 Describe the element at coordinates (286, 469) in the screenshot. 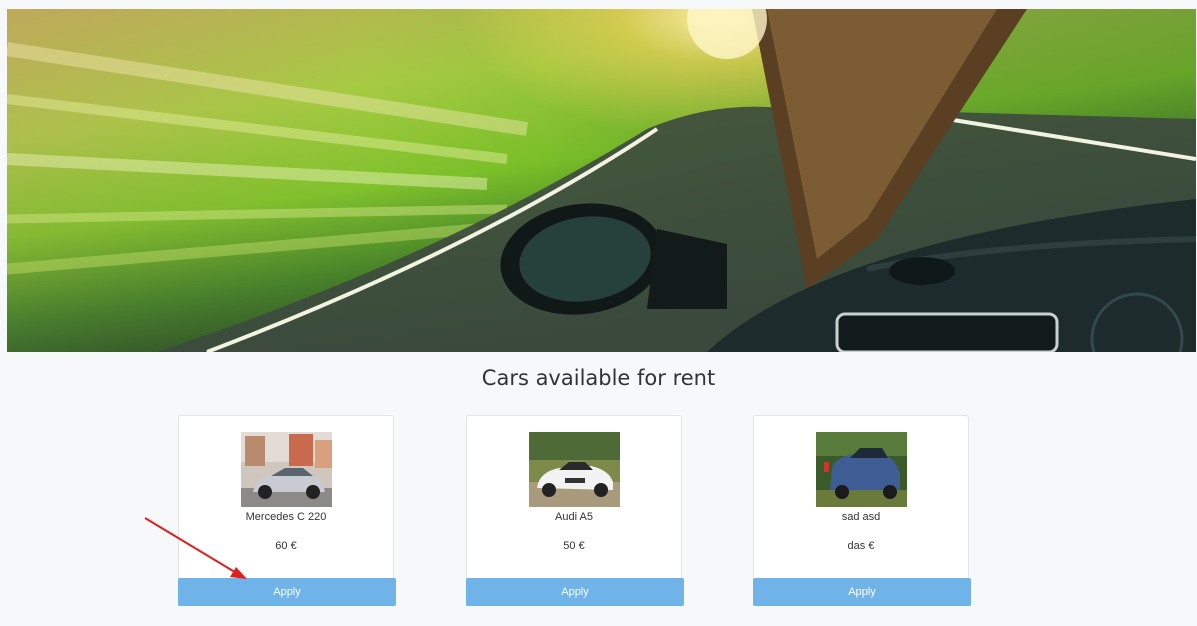

I see `car-photo-mercedes` at that location.